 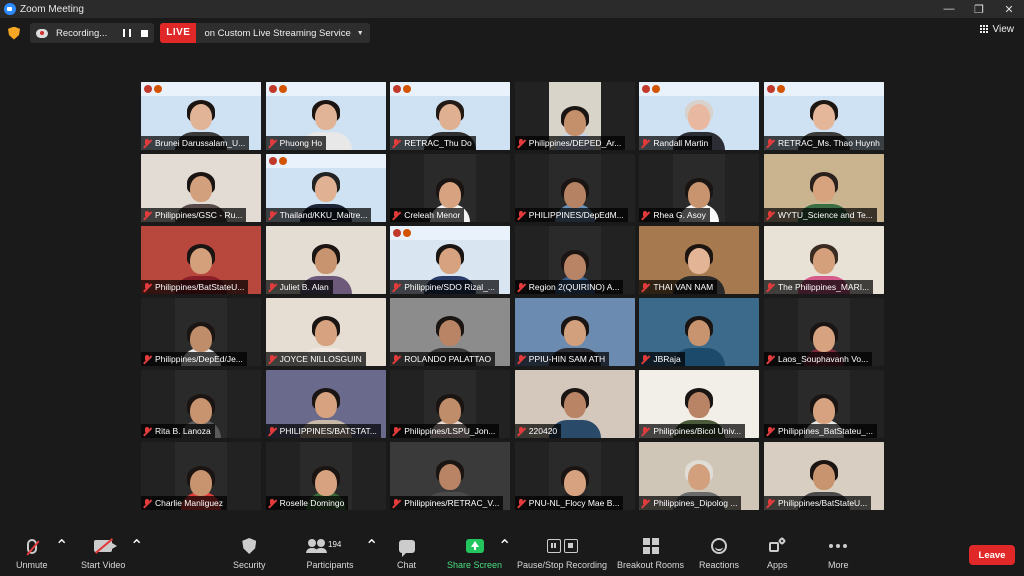 What do you see at coordinates (448, 359) in the screenshot?
I see `participant-name: ROLANDO PALATTAO` at bounding box center [448, 359].